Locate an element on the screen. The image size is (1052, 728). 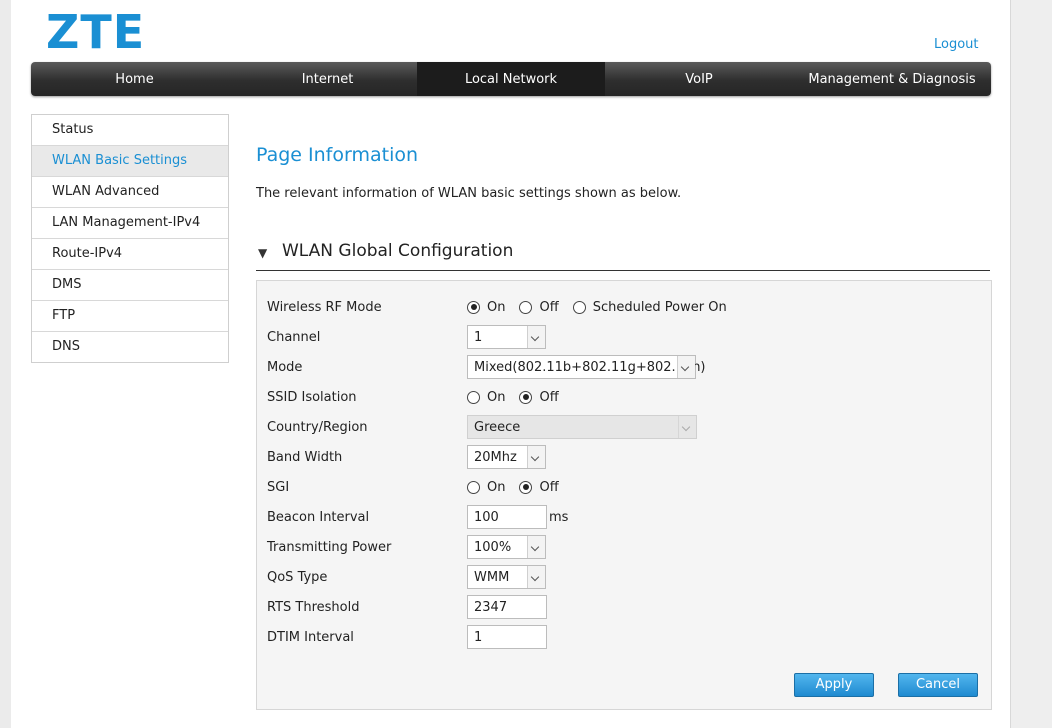
row-beacon-interval: Beacon Interval 100 ms is located at coordinates (622, 517).